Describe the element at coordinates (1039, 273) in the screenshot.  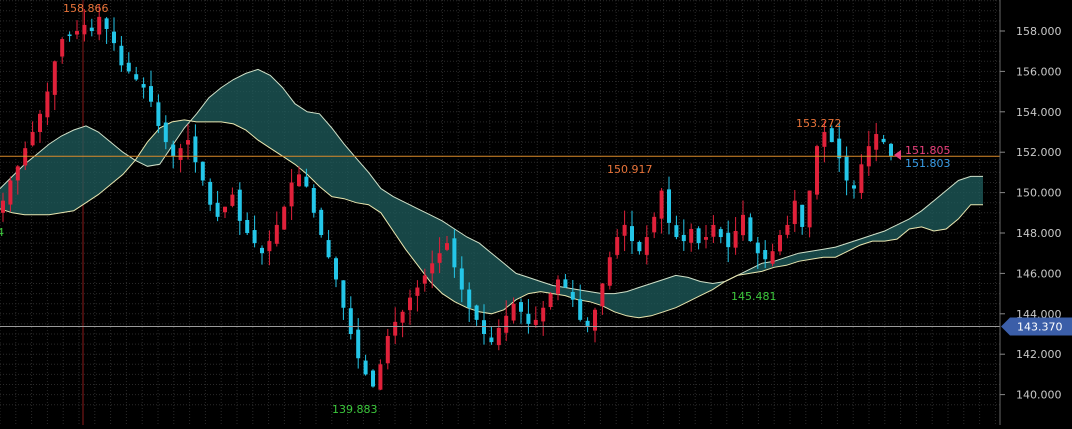
I see `price-axis-label: 146.000` at that location.